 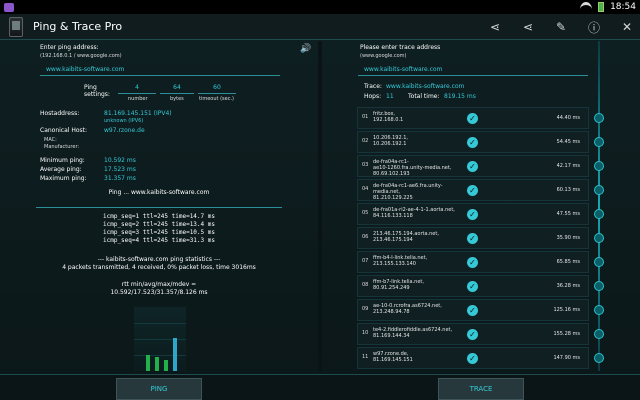 I want to click on hop-row: 02 10.206.192.1, 10.206.192.1 ✓ 54.45 ms, so click(x=473, y=142).